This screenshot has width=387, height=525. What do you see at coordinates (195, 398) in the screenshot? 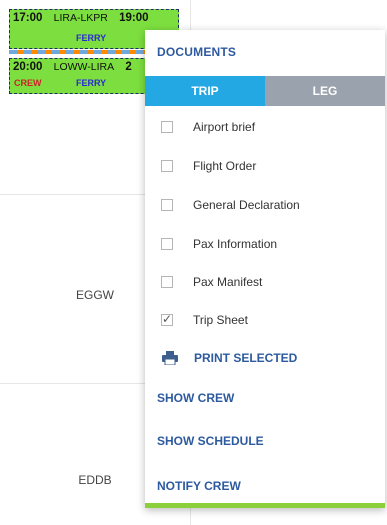
I see `show-crew-link: SHOW CREW` at bounding box center [195, 398].